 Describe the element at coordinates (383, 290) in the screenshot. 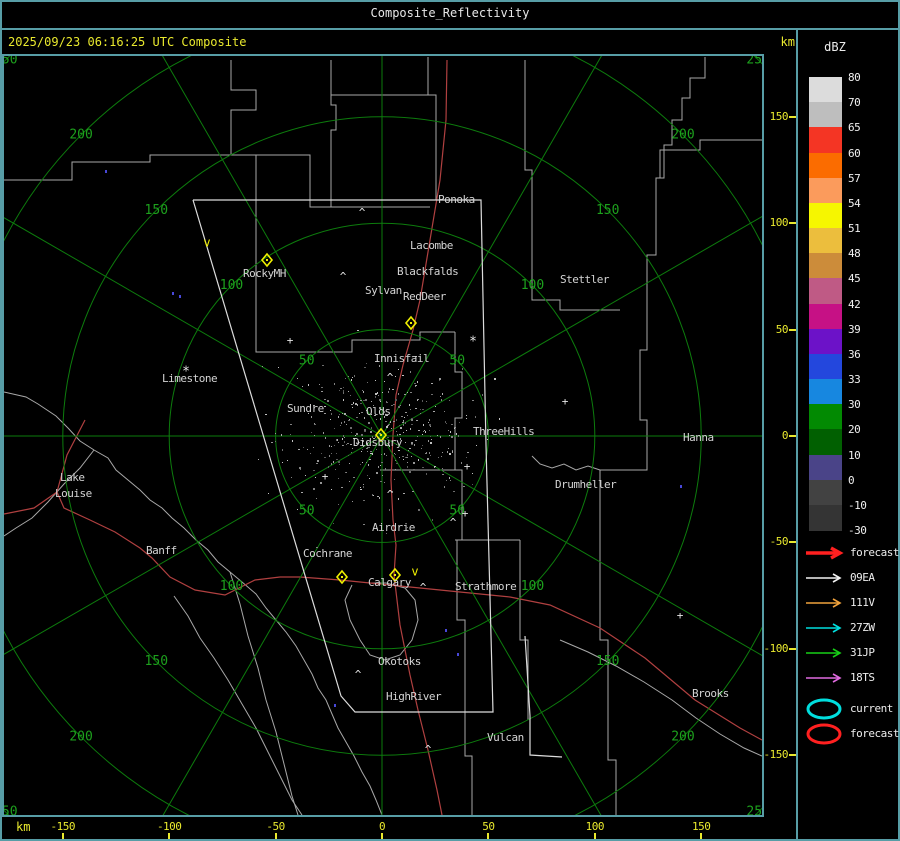

I see `city-label: Sylvan` at that location.